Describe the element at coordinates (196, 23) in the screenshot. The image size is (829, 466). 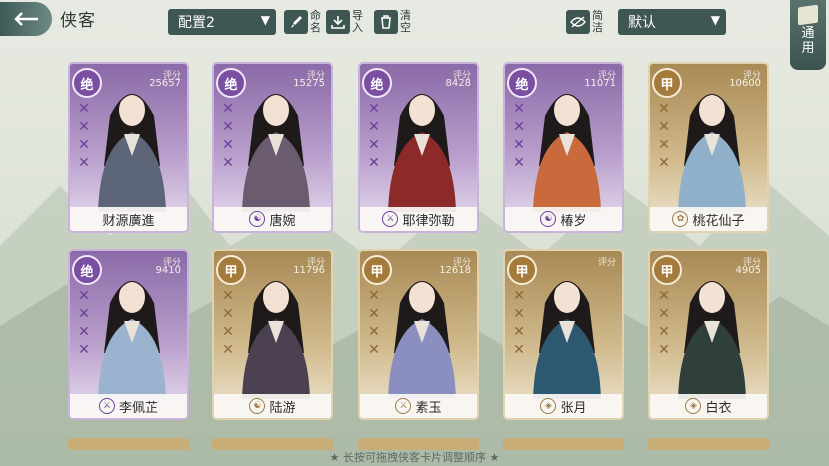
I see `preset-value: 配置2` at that location.